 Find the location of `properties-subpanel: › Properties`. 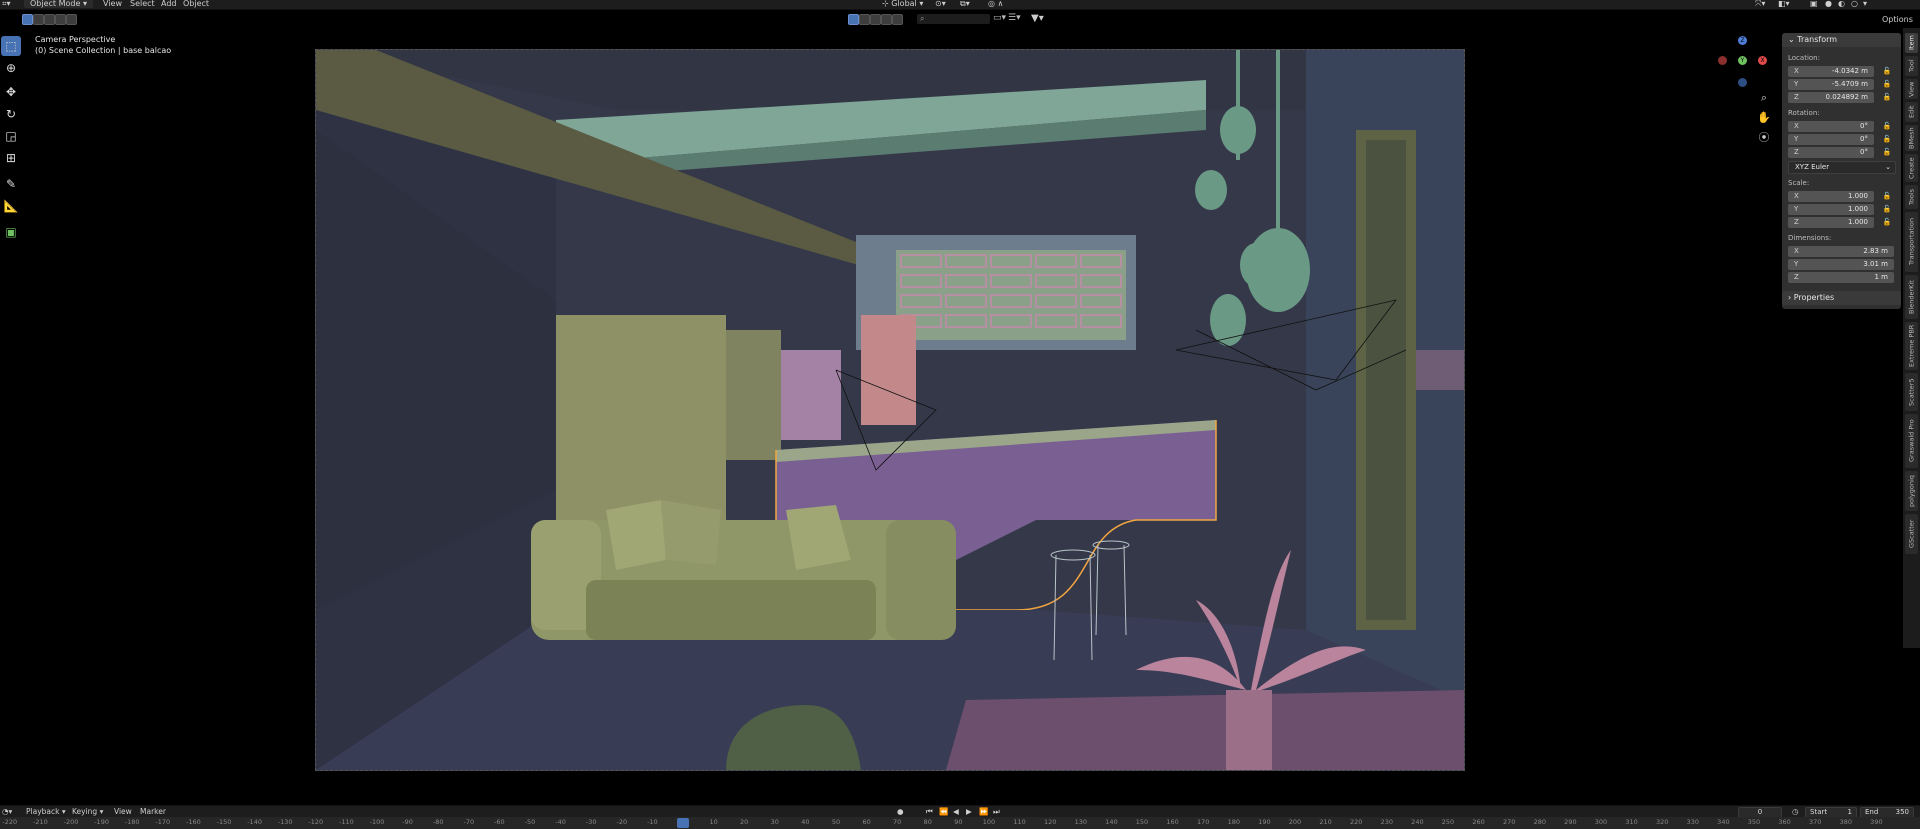

properties-subpanel: › Properties is located at coordinates (1841, 298).